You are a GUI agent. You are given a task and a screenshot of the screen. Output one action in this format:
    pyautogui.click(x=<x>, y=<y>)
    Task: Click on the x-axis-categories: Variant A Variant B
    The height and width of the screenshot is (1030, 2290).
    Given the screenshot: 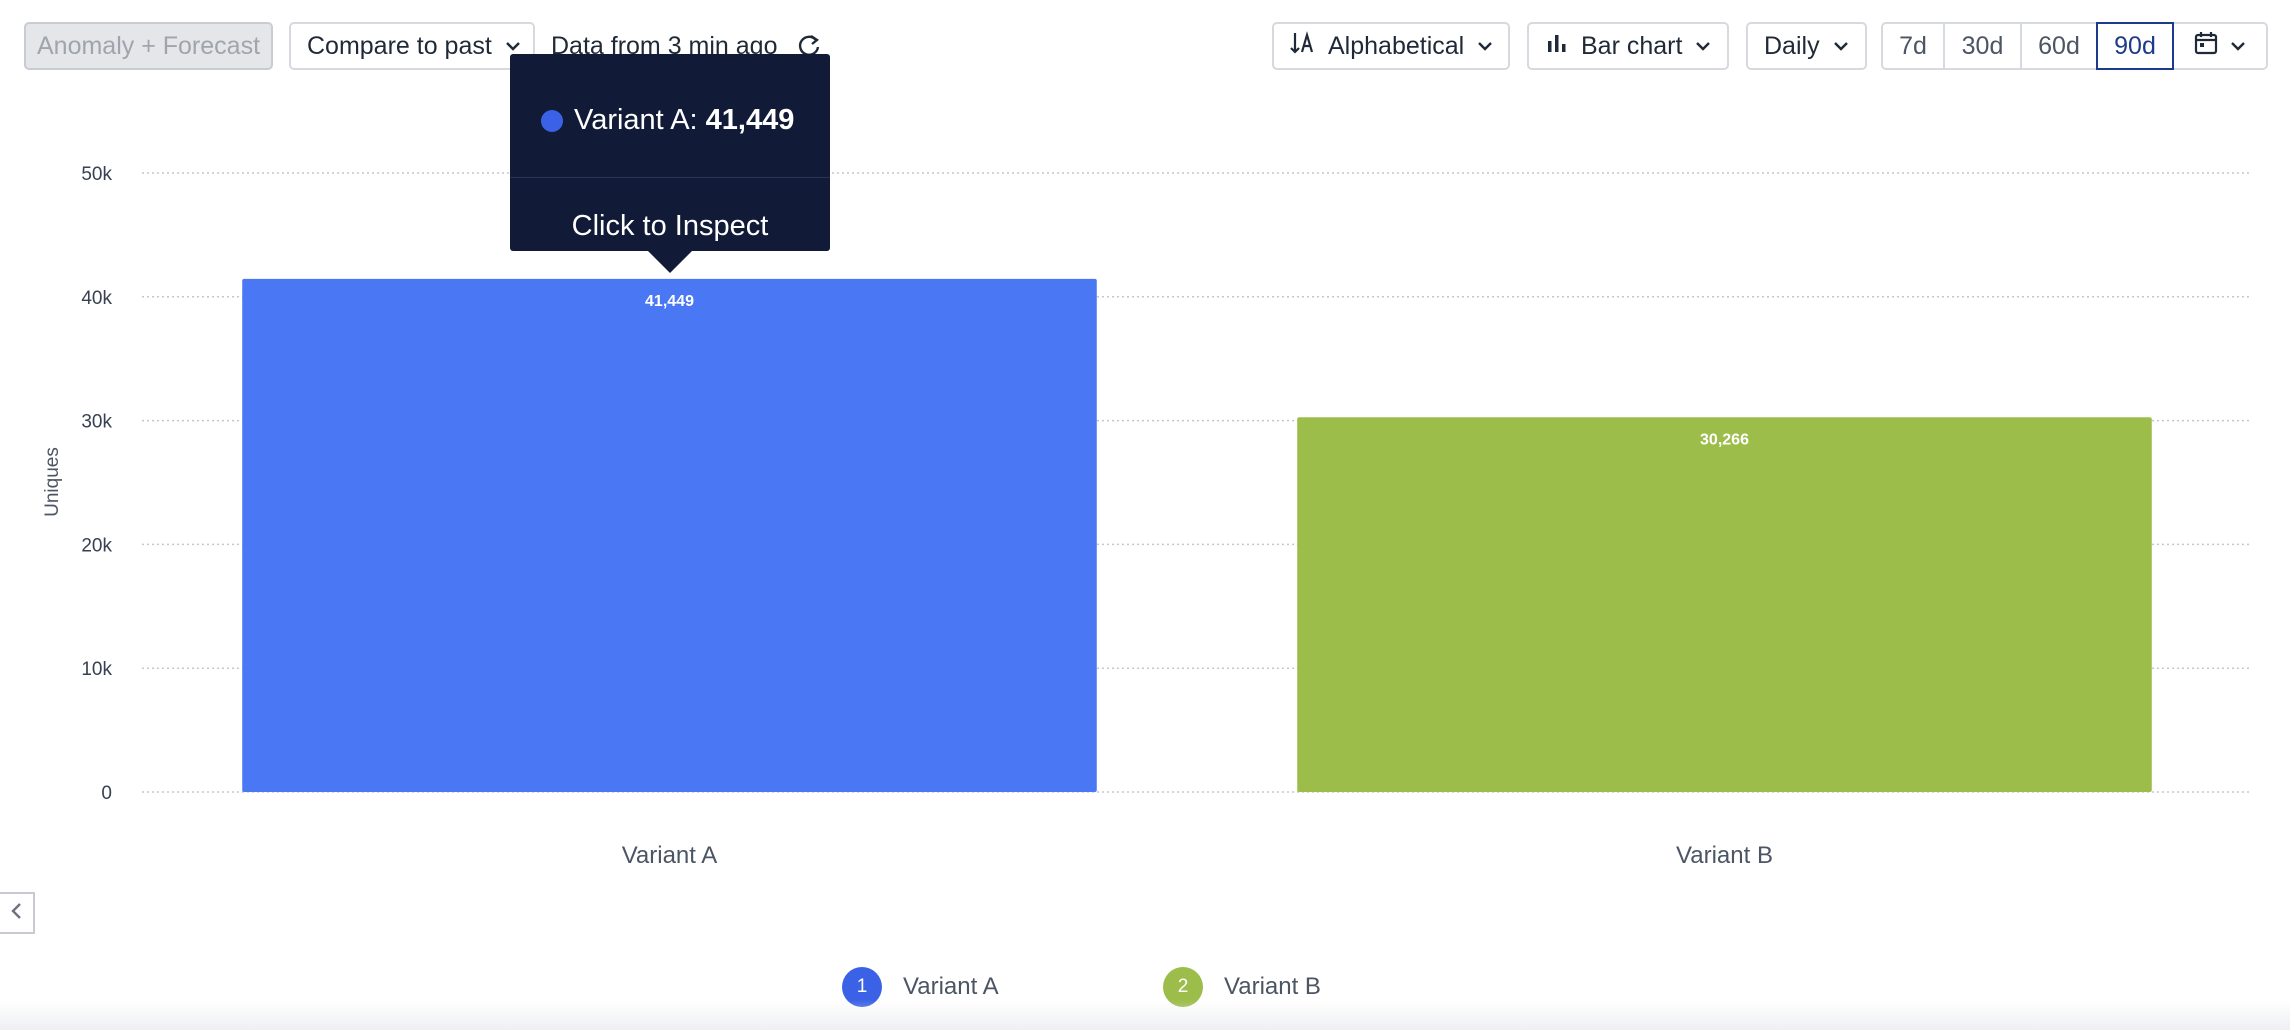 What is the action you would take?
    pyautogui.click(x=1197, y=855)
    